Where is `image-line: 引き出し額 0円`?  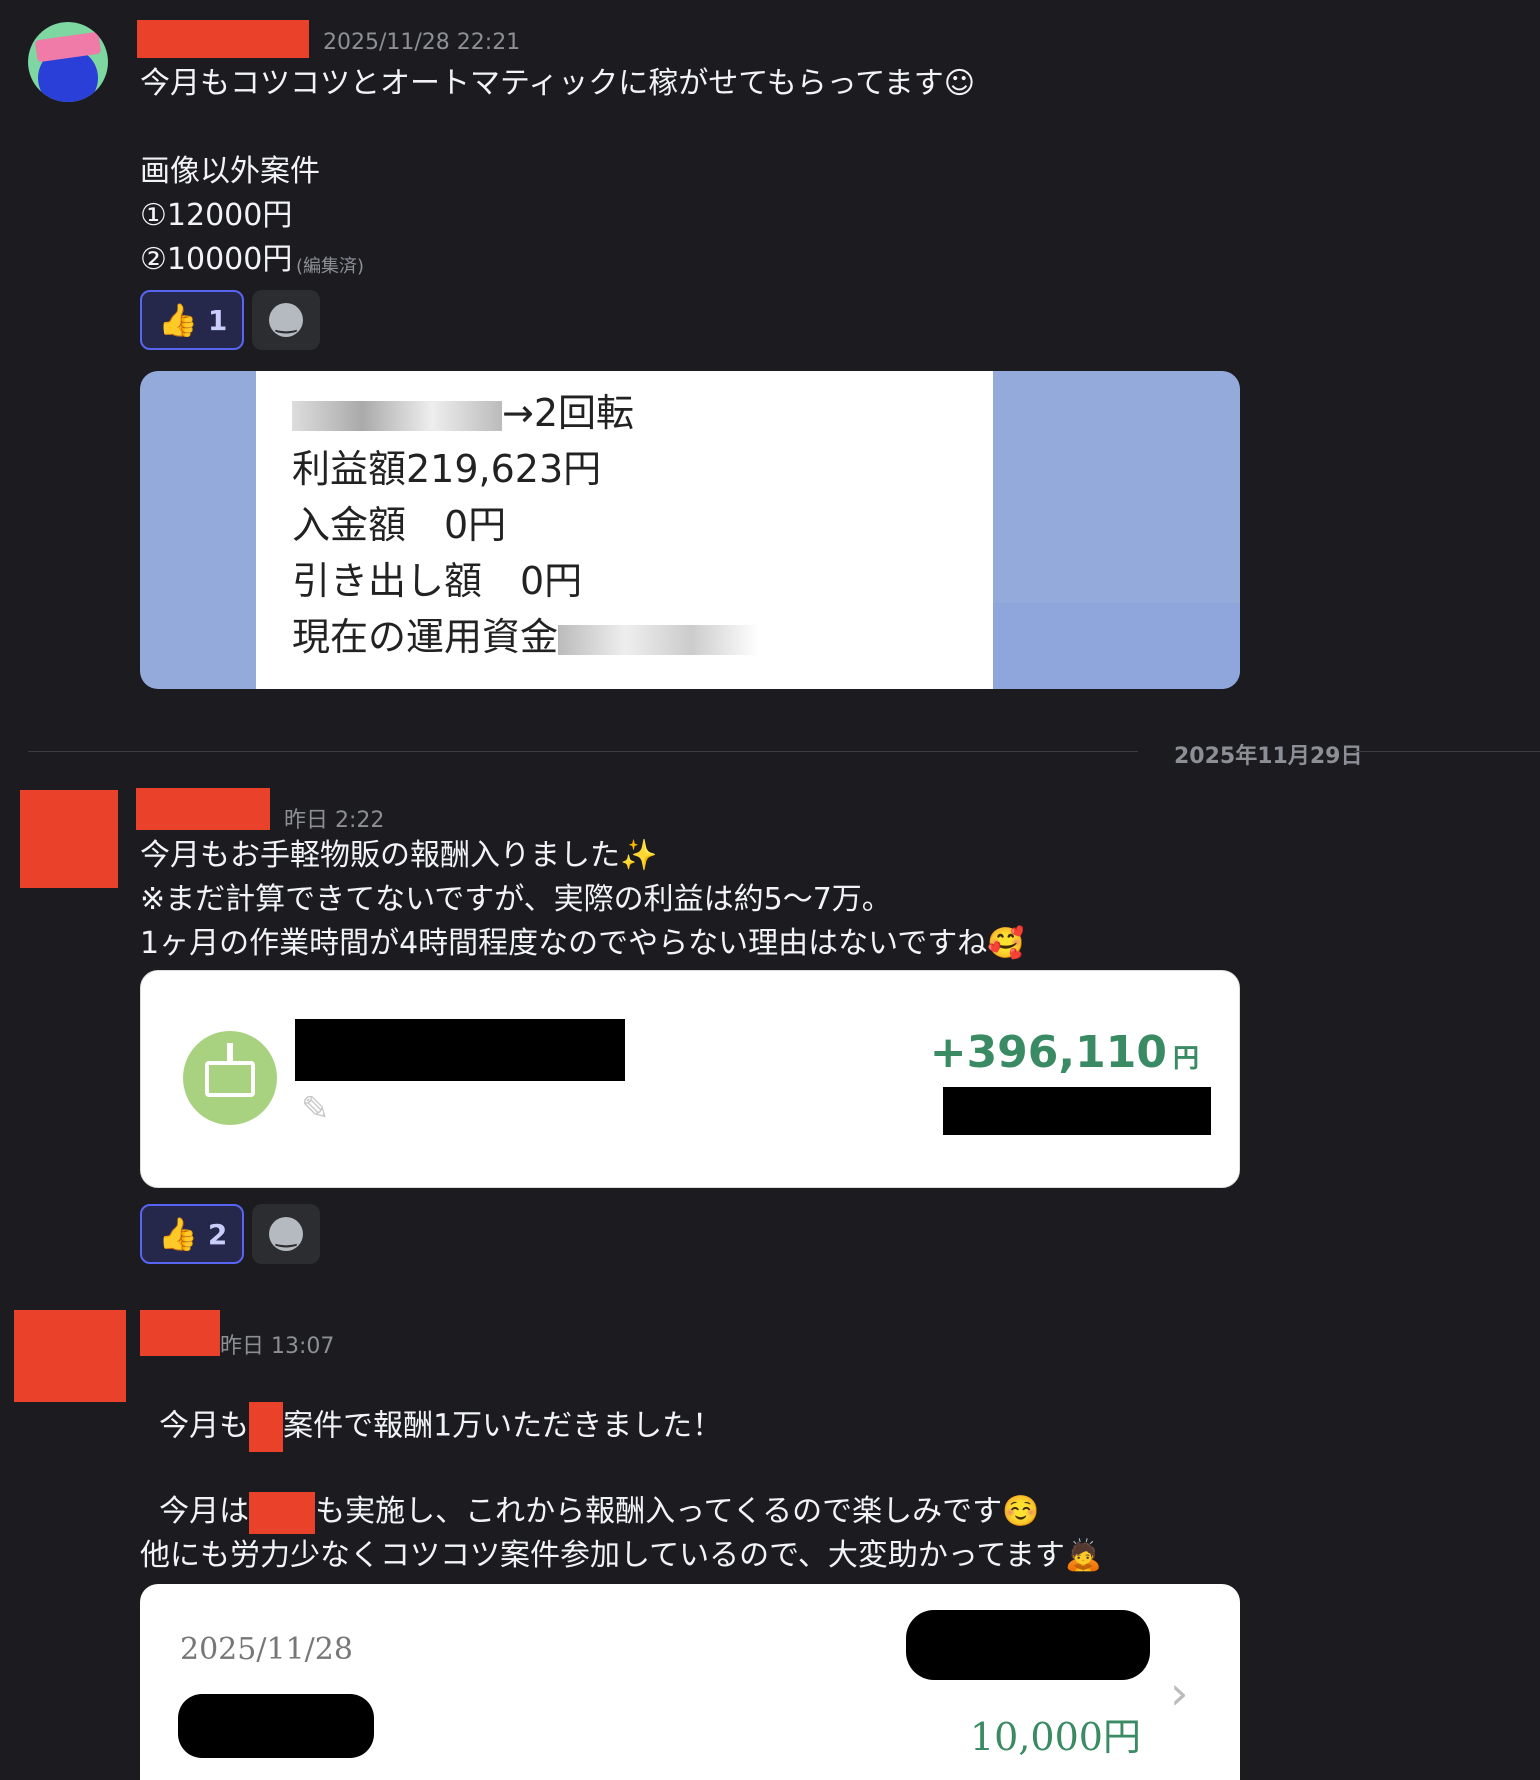
image-line: 引き出し額 0円 is located at coordinates (437, 581).